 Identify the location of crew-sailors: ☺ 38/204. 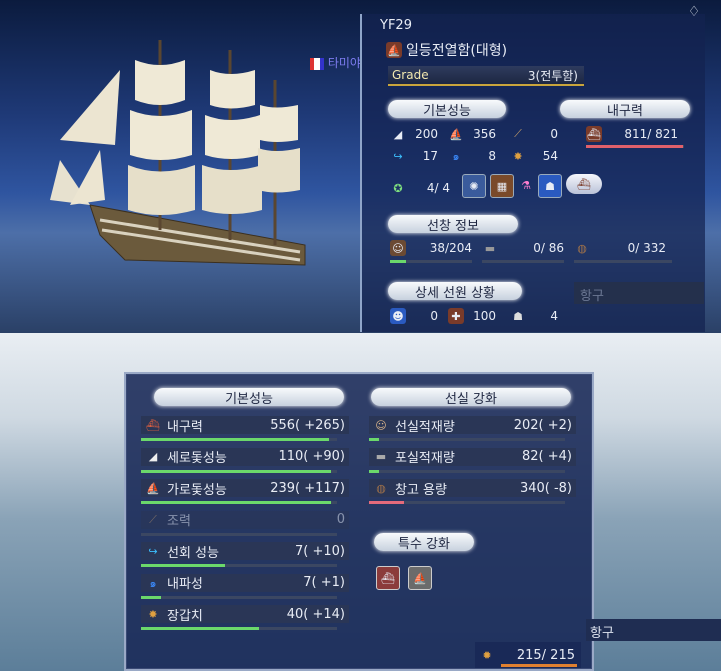
(431, 248).